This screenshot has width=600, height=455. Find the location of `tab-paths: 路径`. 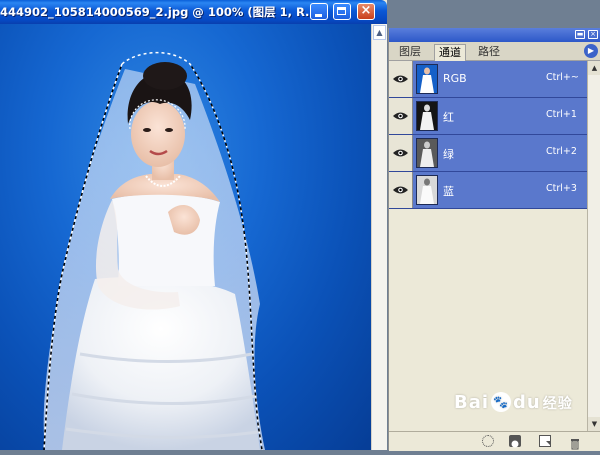

tab-paths: 路径 is located at coordinates (489, 52).